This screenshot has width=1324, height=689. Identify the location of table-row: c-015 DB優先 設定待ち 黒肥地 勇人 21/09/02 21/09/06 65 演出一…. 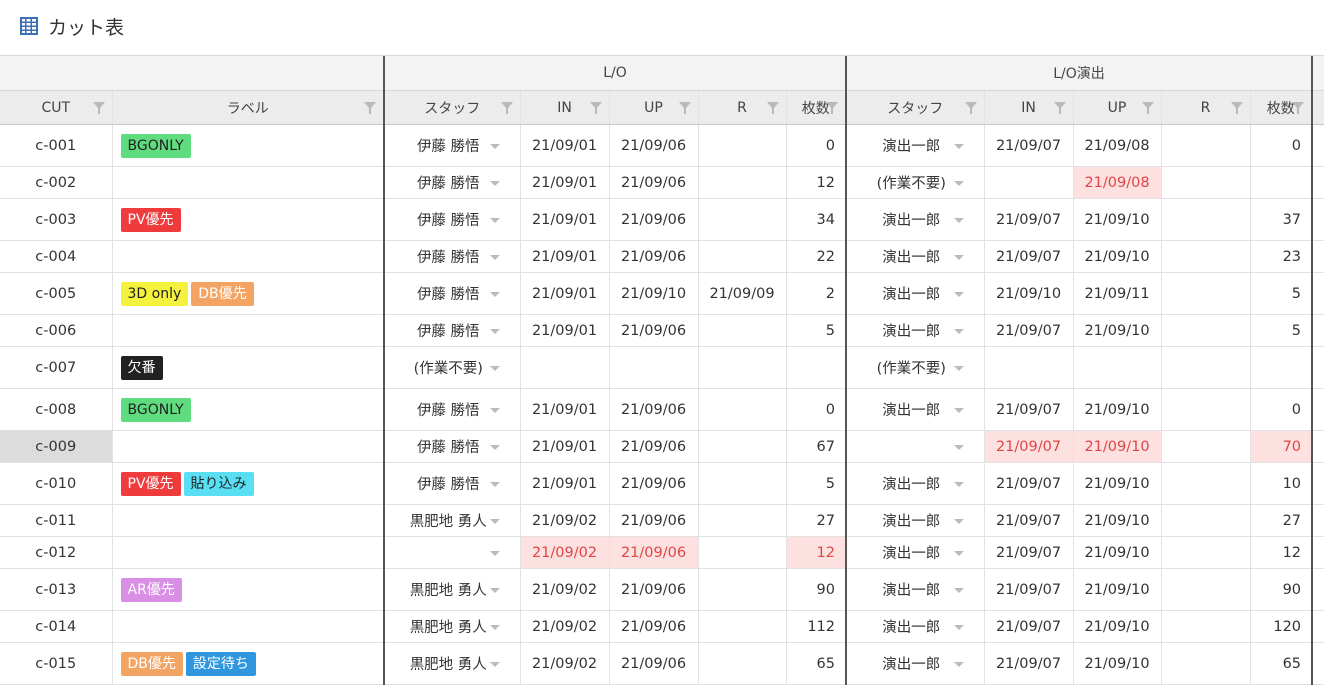
(662, 663).